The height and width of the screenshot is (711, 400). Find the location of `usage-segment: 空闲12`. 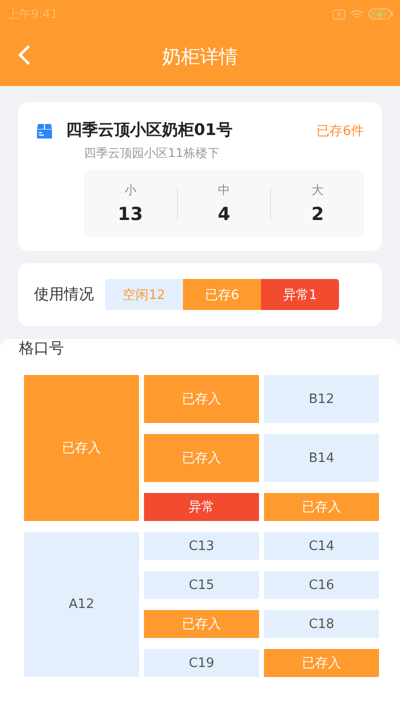

usage-segment: 空闲12 is located at coordinates (144, 294).